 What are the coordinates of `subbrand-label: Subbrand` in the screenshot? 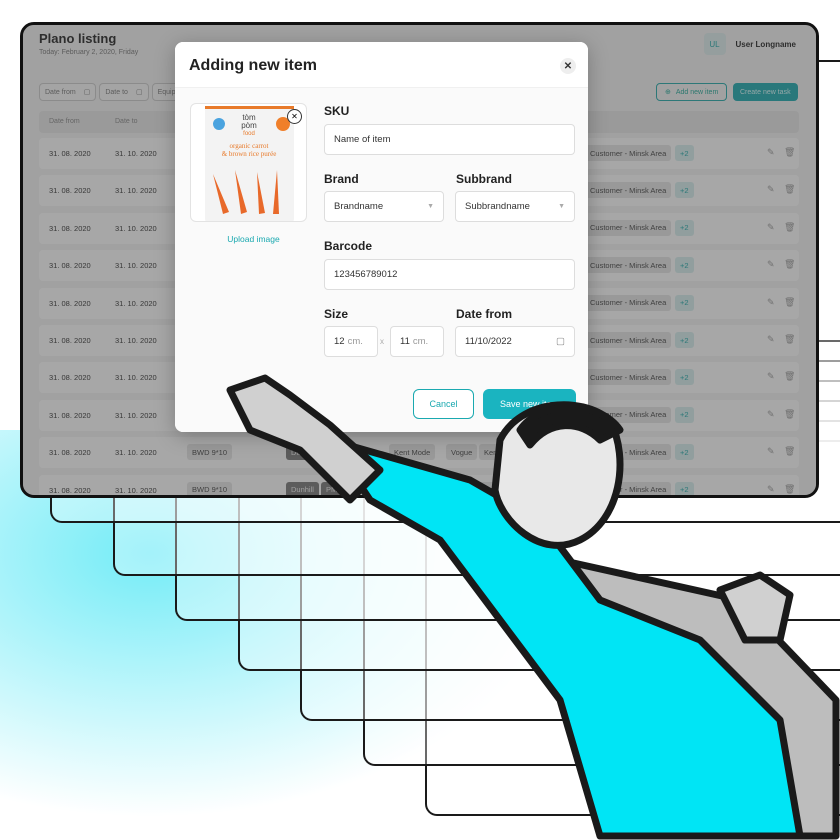 It's located at (484, 179).